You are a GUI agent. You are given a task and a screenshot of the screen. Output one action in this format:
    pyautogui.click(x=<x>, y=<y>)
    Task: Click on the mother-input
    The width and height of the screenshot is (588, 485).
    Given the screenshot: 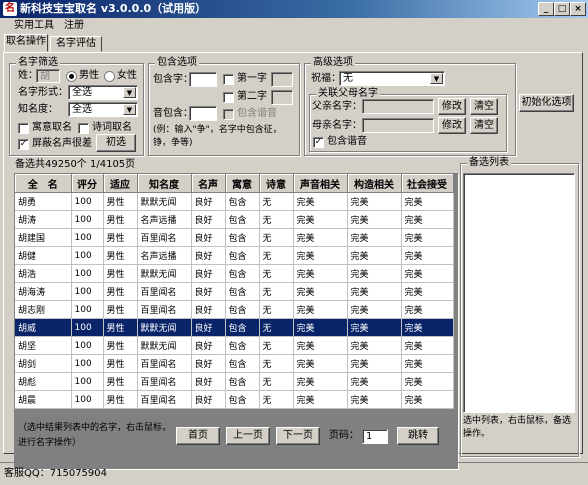 What is the action you would take?
    pyautogui.click(x=398, y=125)
    